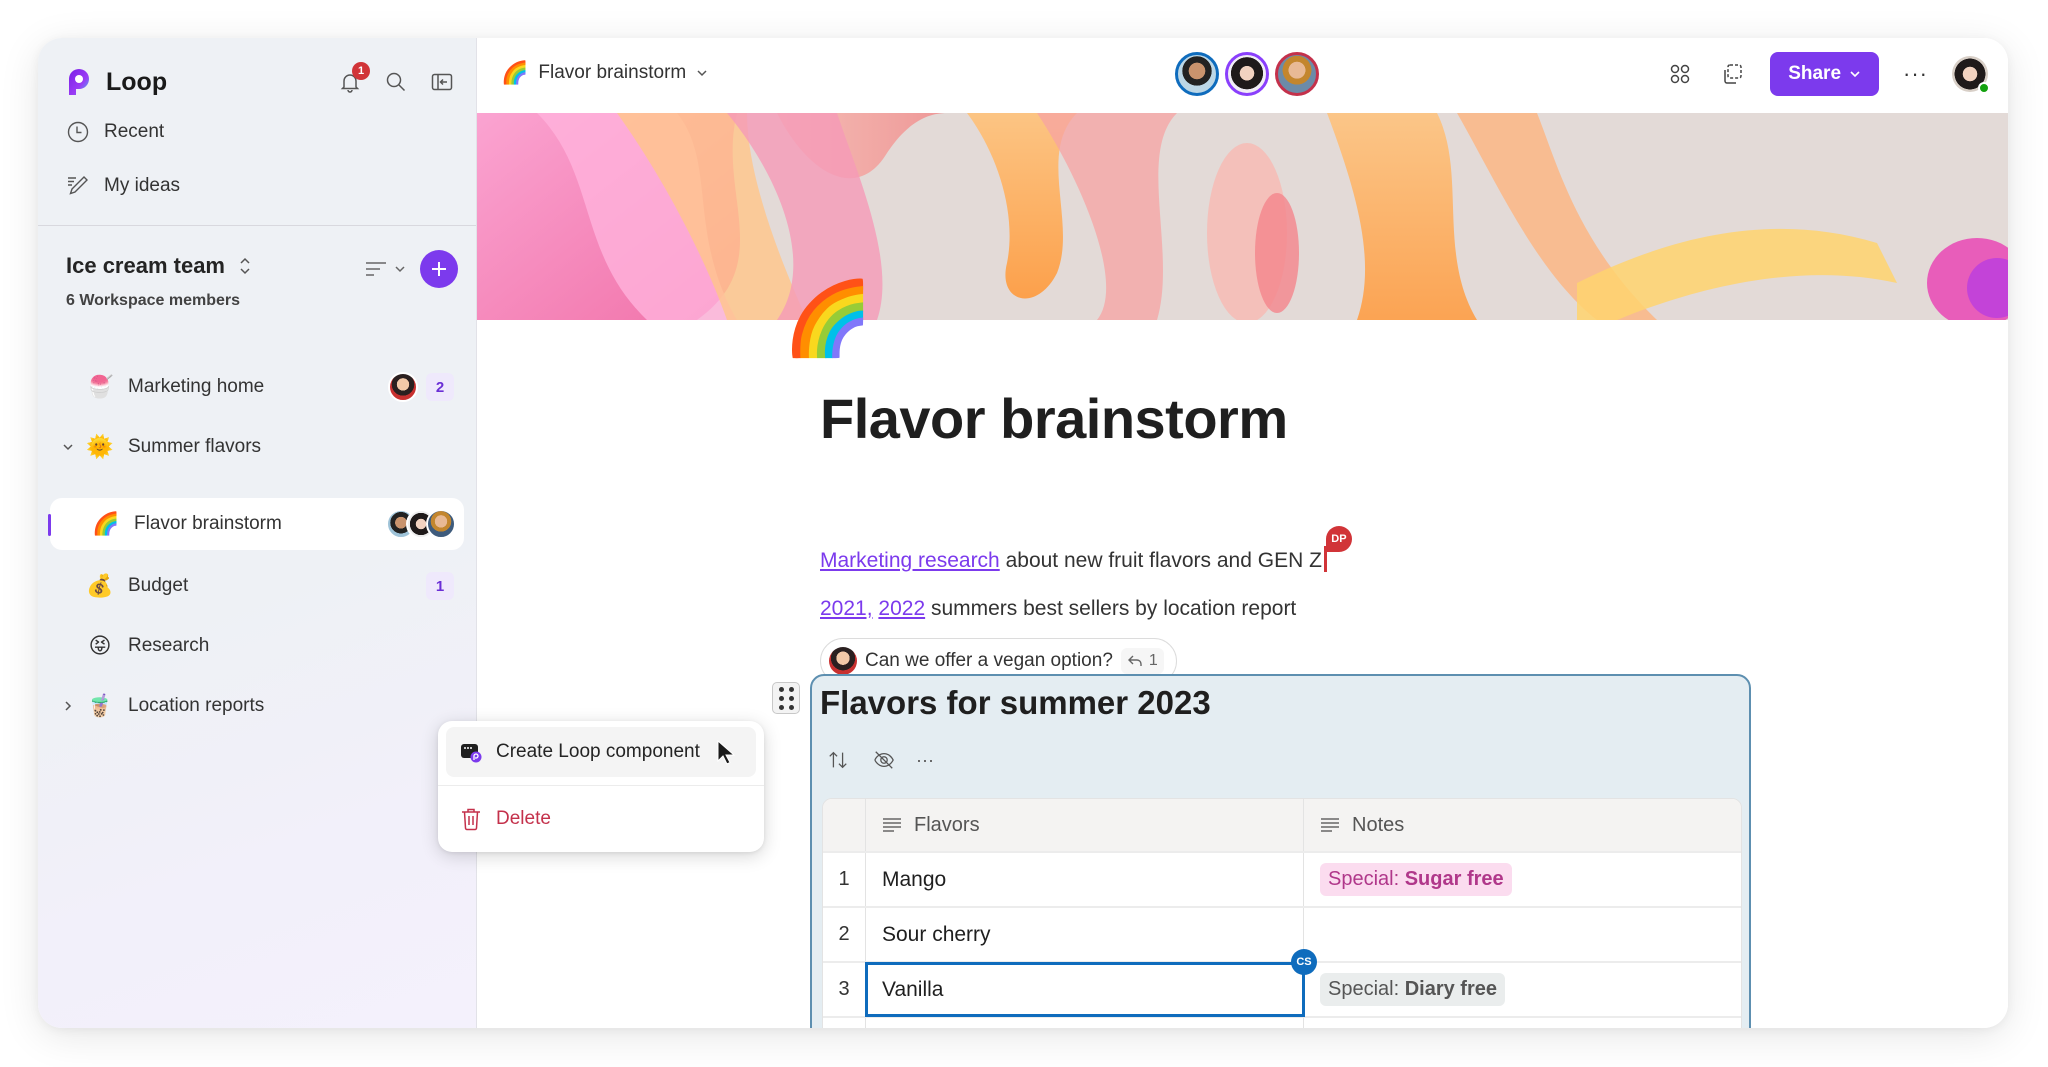 The height and width of the screenshot is (1067, 2048). Describe the element at coordinates (910, 560) in the screenshot. I see `marketing-research-link: Marketing research` at that location.